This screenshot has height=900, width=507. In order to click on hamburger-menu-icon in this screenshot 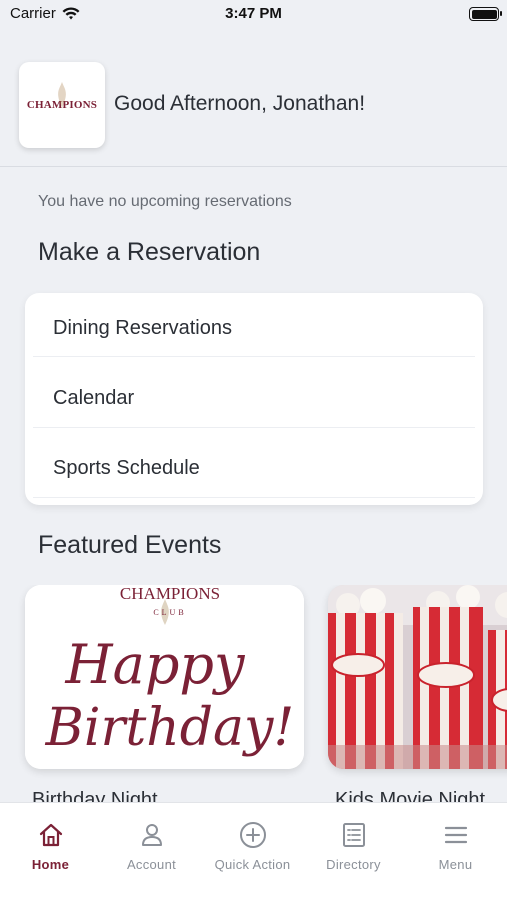, I will do `click(455, 835)`.